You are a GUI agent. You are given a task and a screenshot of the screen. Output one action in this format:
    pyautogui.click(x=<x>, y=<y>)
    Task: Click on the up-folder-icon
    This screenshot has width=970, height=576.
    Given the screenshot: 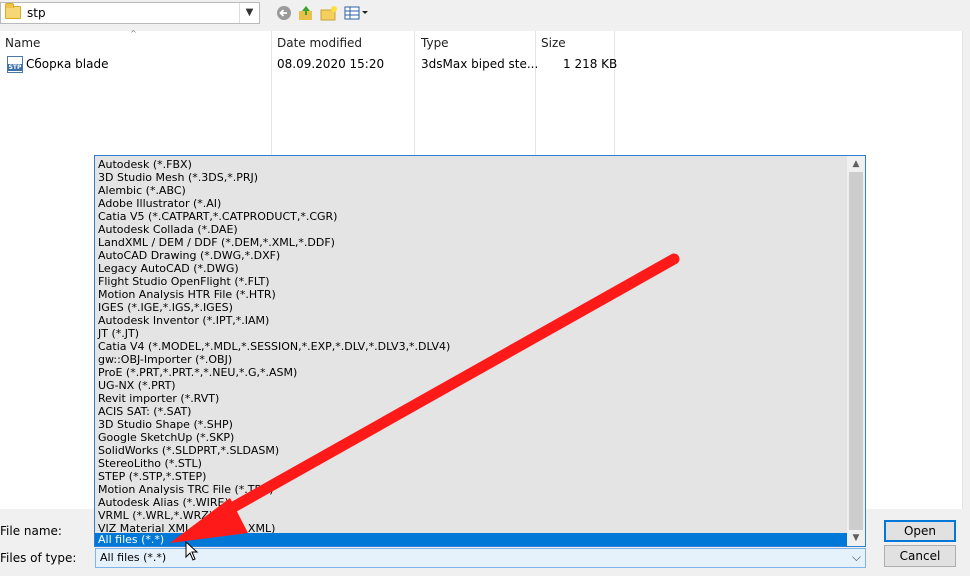 What is the action you would take?
    pyautogui.click(x=306, y=13)
    